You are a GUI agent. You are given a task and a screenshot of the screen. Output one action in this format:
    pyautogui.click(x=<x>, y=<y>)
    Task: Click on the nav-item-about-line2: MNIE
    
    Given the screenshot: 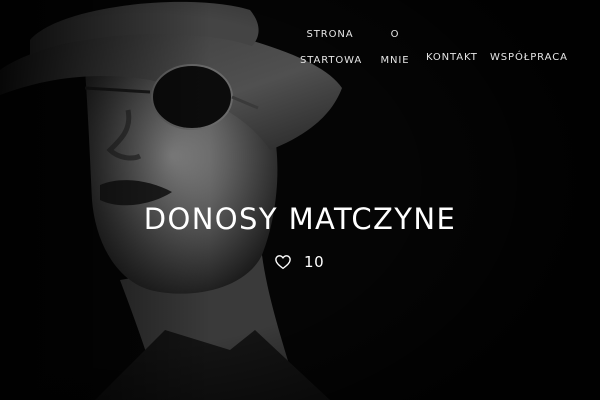 What is the action you would take?
    pyautogui.click(x=395, y=60)
    